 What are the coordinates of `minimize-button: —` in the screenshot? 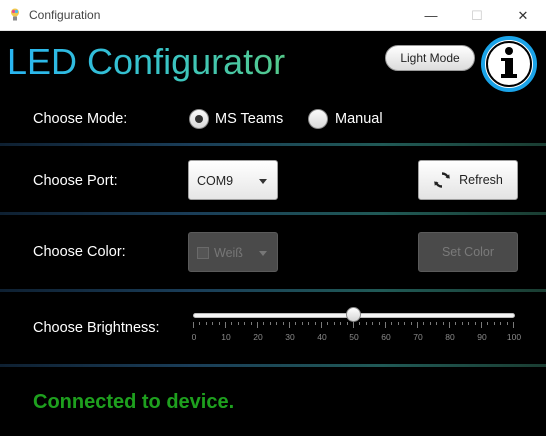 It's located at (431, 15).